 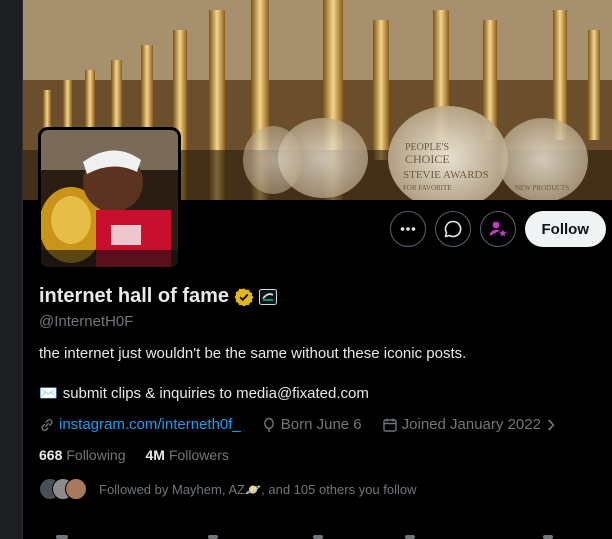 What do you see at coordinates (134, 296) in the screenshot?
I see `display-name: internet hall of fame` at bounding box center [134, 296].